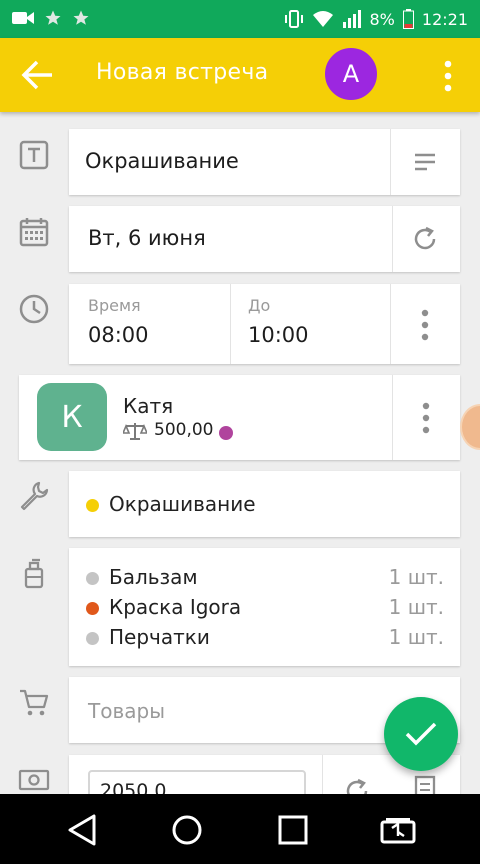  I want to click on service-item: Окрашивание, so click(171, 504).